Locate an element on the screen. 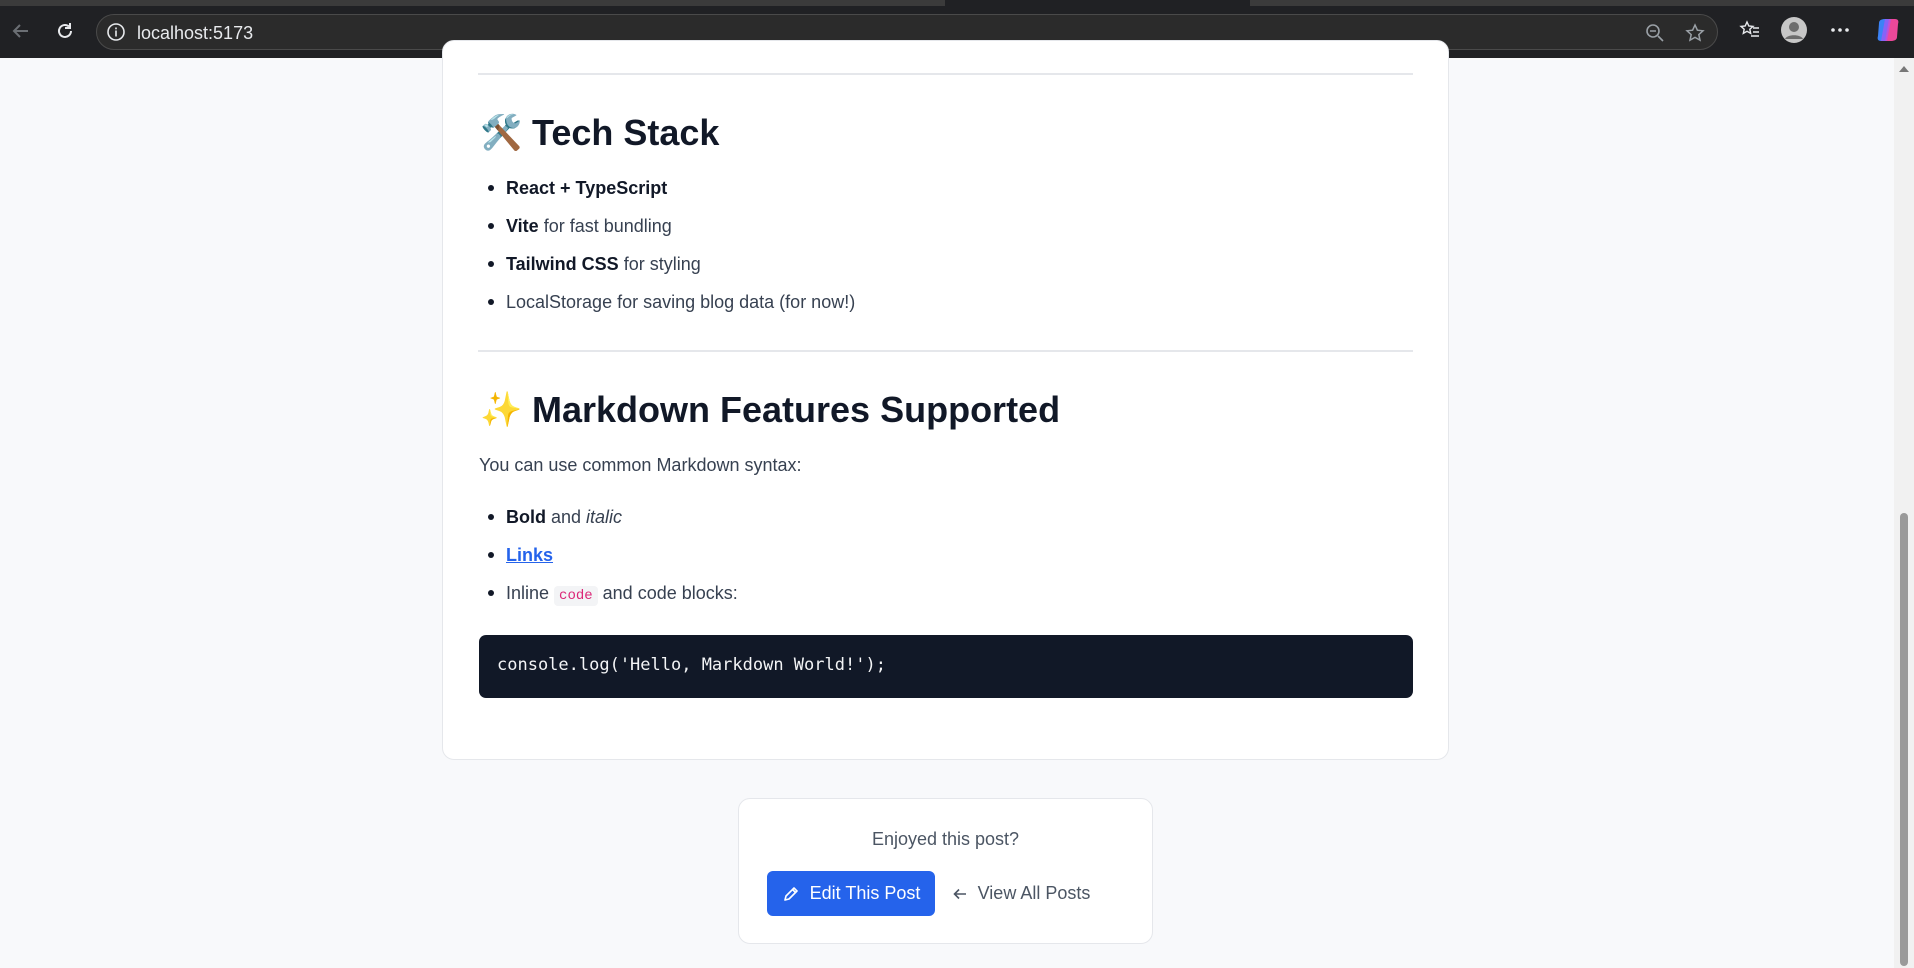 The width and height of the screenshot is (1914, 968). favorites-icon is located at coordinates (1750, 30).